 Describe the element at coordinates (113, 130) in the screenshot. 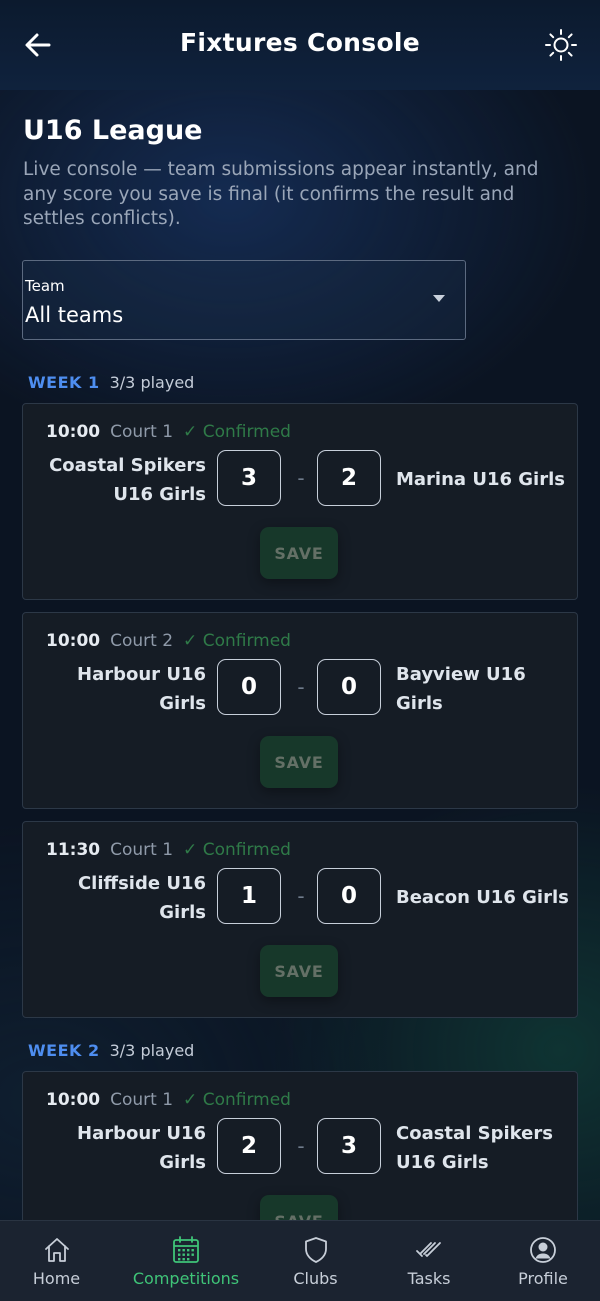

I see `league-title: U16 League` at that location.